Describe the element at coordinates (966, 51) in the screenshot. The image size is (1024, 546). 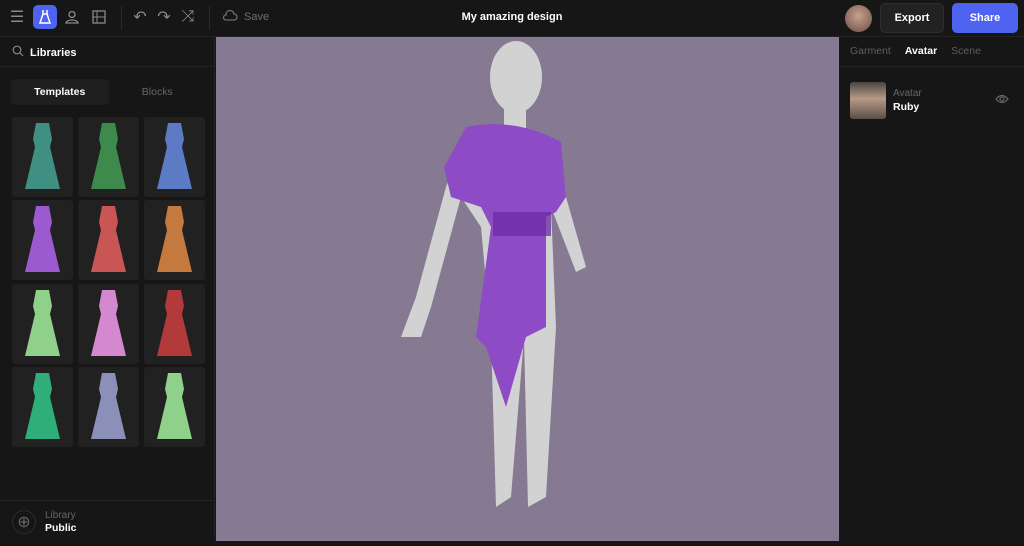
I see `tab-scene: Scene` at that location.